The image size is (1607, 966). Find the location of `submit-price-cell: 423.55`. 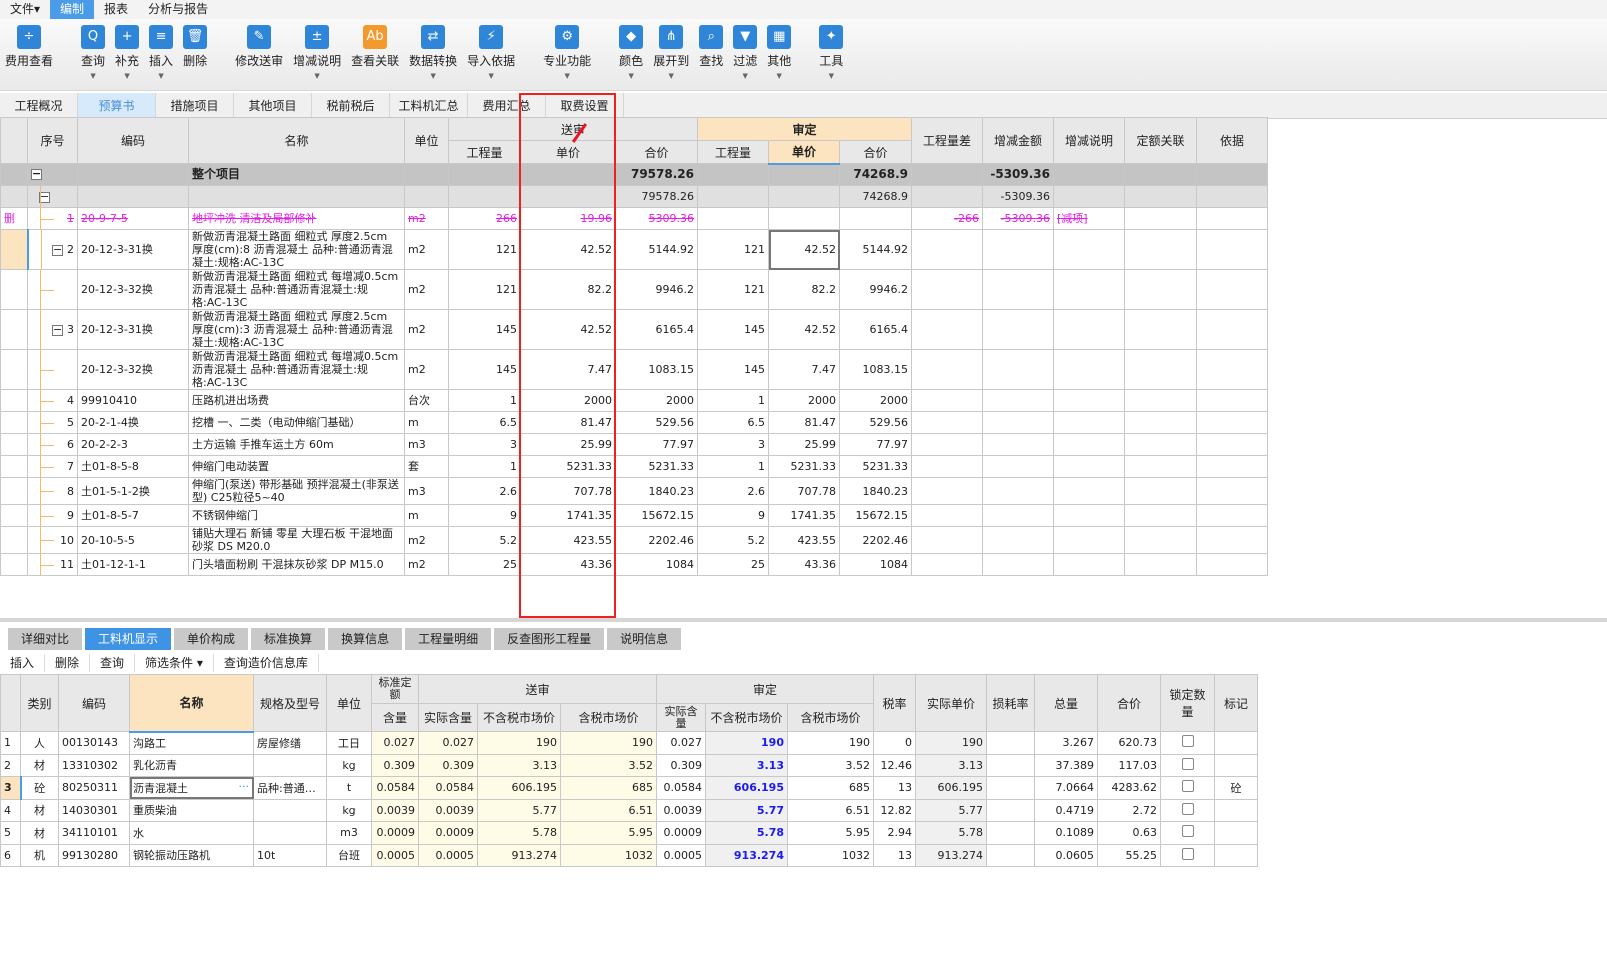

submit-price-cell: 423.55 is located at coordinates (568, 540).